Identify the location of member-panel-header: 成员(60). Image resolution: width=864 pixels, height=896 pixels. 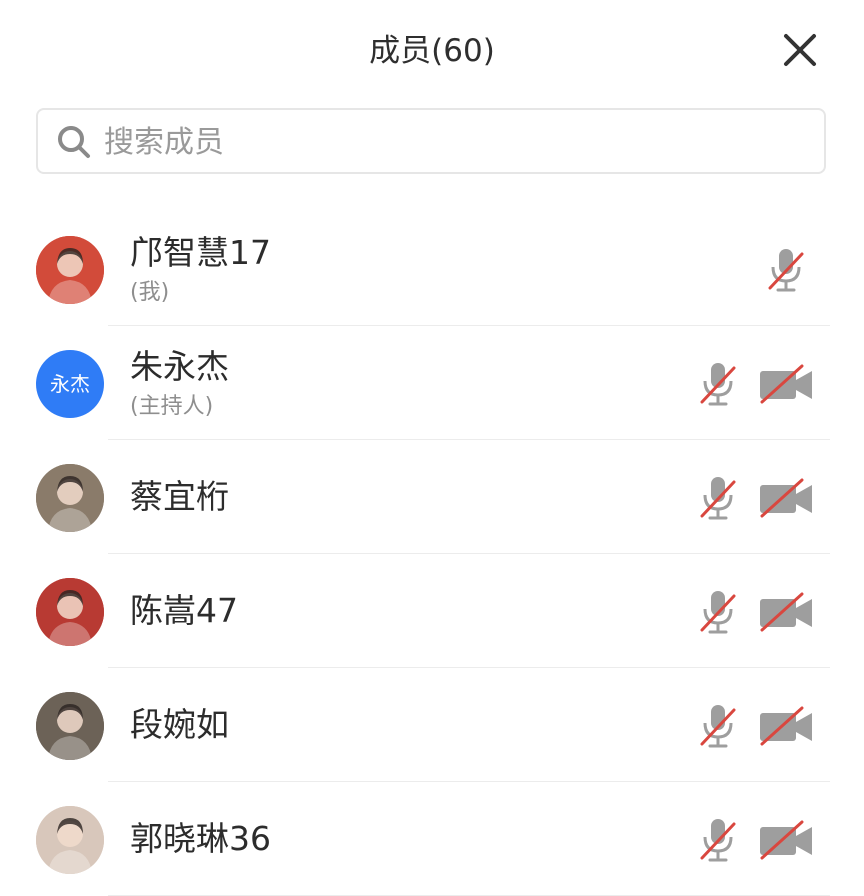
(432, 52).